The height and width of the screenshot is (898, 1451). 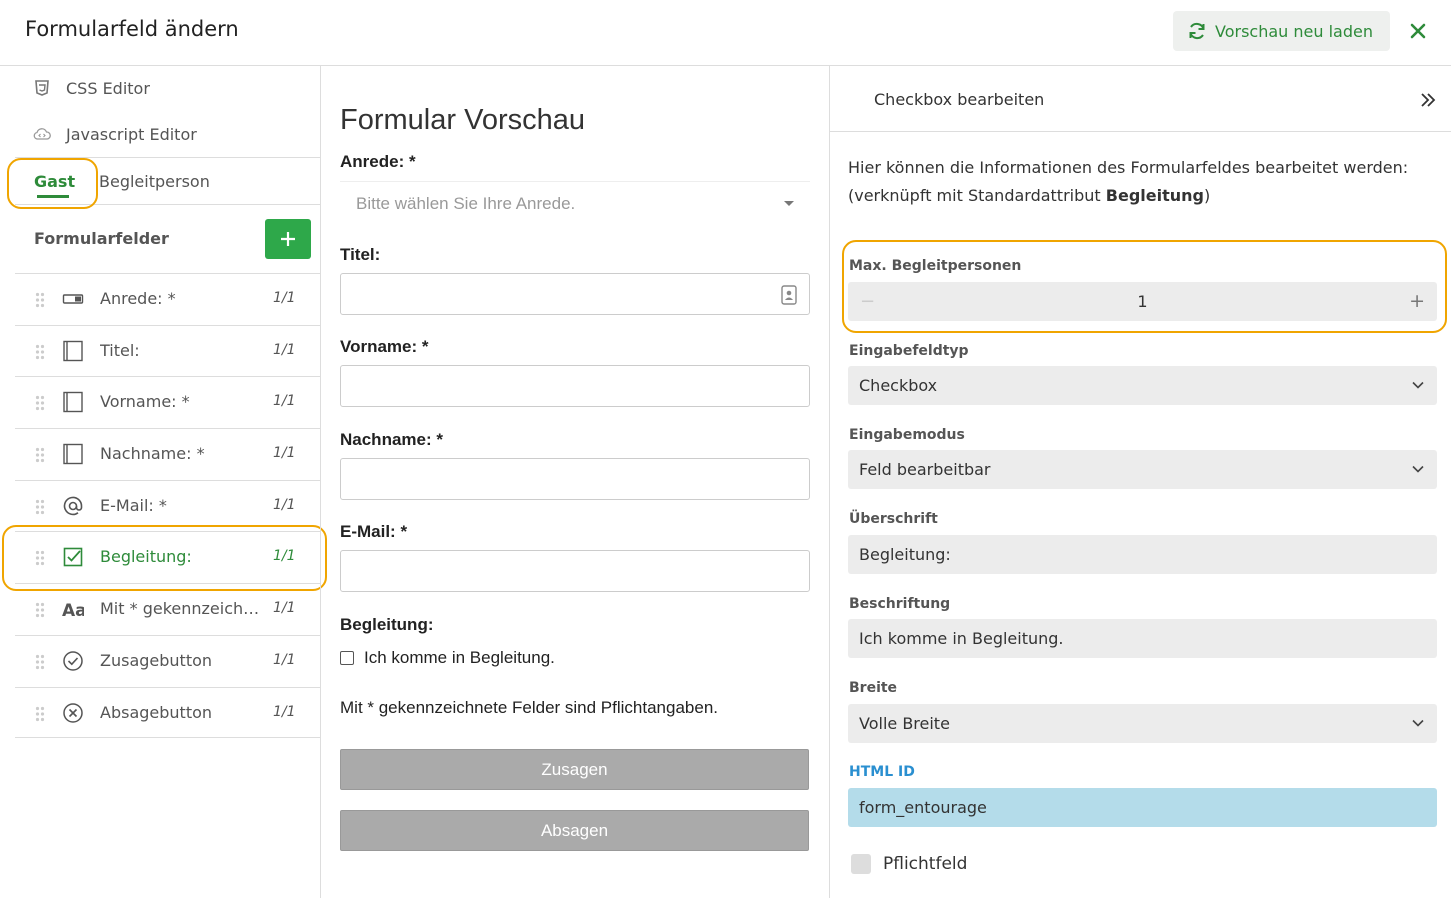 What do you see at coordinates (904, 723) in the screenshot?
I see `width-value: Volle Breite` at bounding box center [904, 723].